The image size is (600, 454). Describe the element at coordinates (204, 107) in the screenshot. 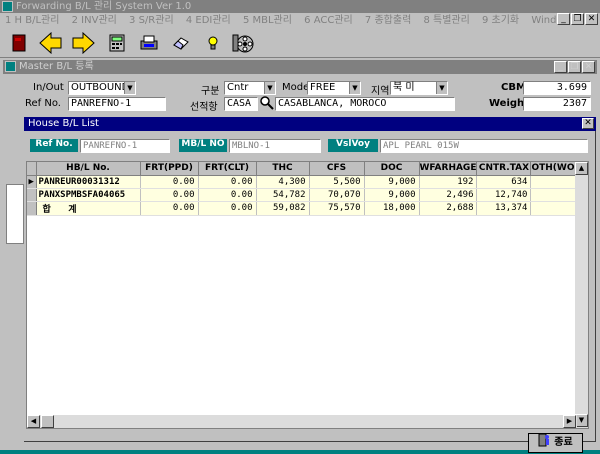

I see `port-label: 선적항` at that location.